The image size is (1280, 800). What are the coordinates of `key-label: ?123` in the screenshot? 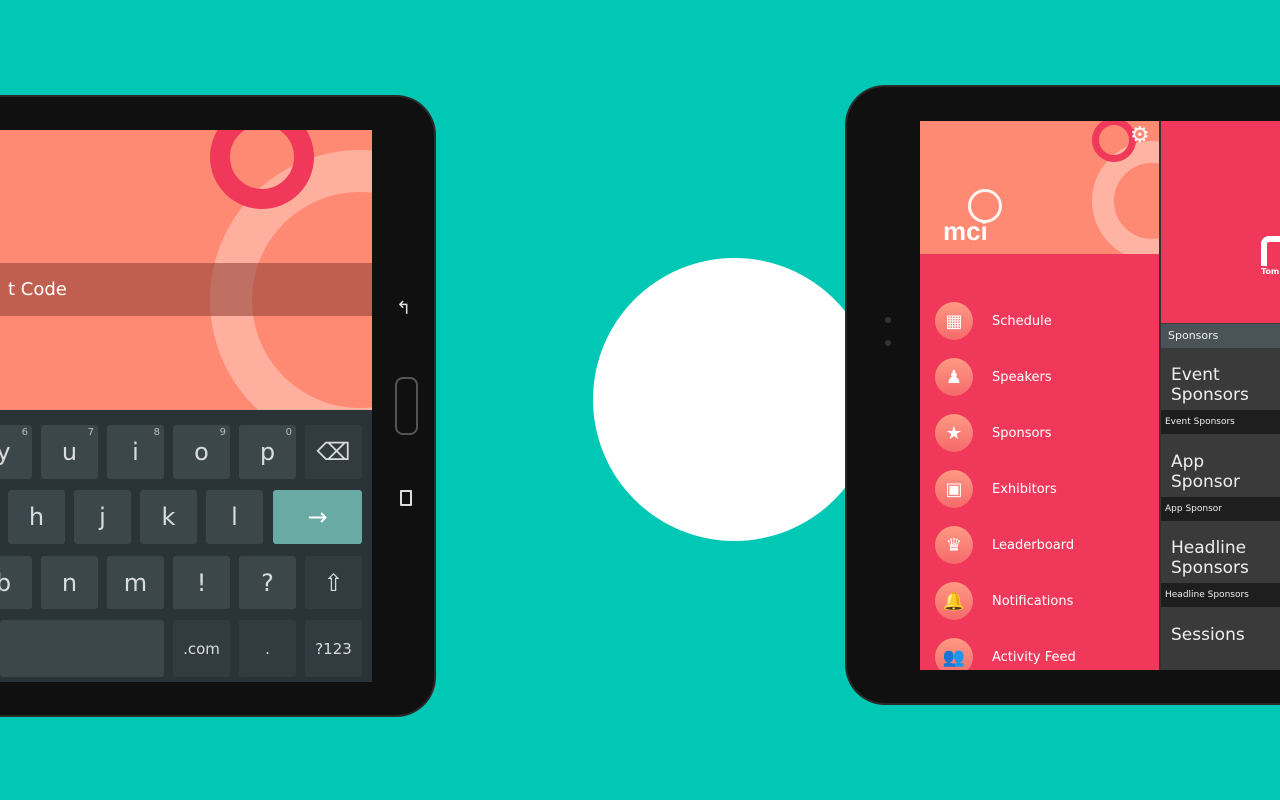 It's located at (333, 648).